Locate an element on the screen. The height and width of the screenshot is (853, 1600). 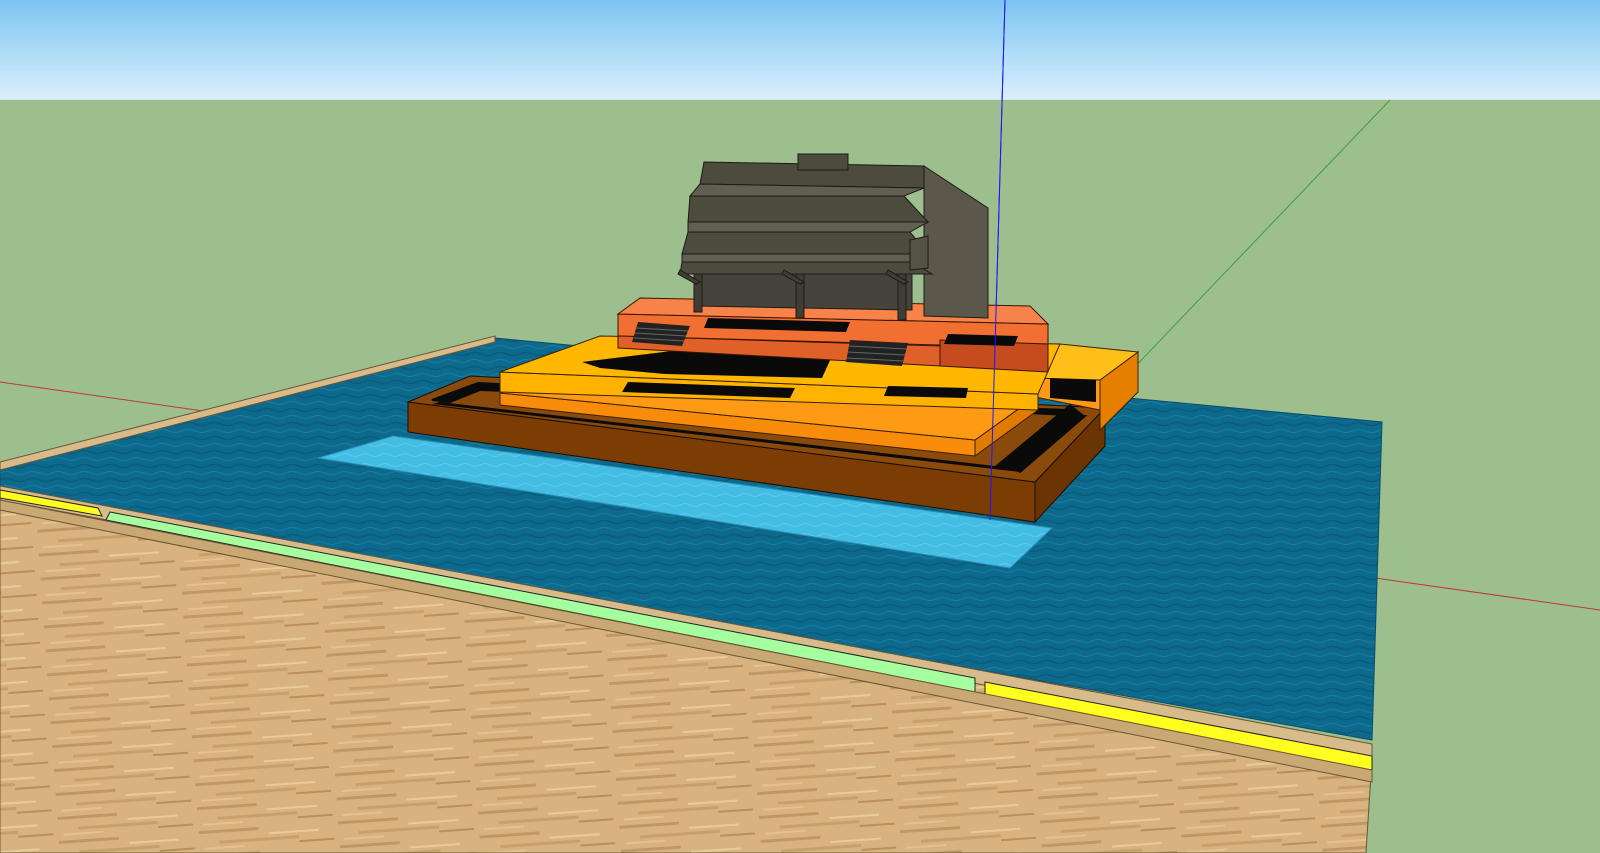
vent-left is located at coordinates (661, 334).